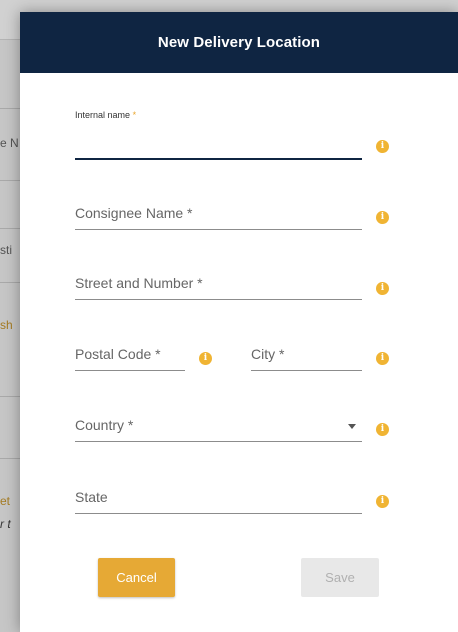 The width and height of the screenshot is (458, 632). Describe the element at coordinates (134, 115) in the screenshot. I see `required-mark: *` at that location.